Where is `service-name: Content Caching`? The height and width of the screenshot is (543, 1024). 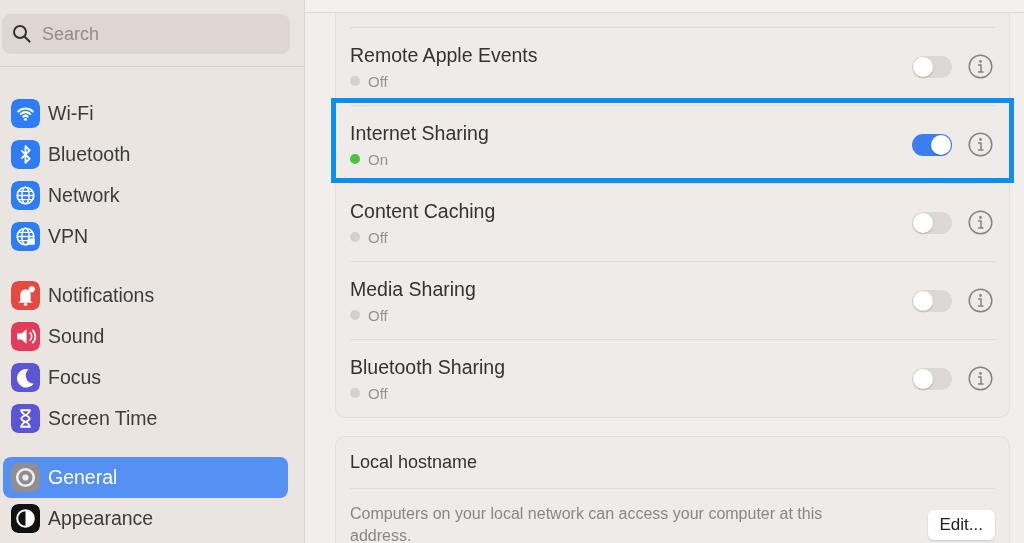
service-name: Content Caching is located at coordinates (423, 211).